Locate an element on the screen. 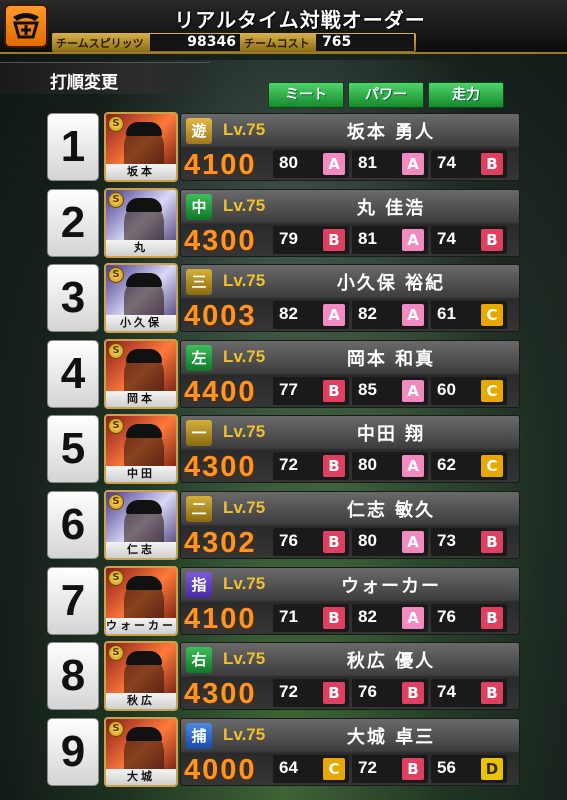 The height and width of the screenshot is (800, 567). meet-value: 80 is located at coordinates (288, 162).